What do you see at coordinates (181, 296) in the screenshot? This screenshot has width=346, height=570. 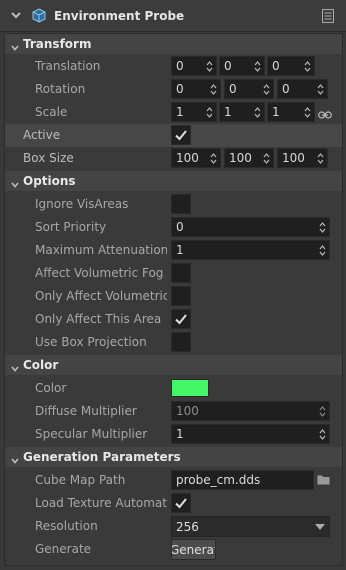 I see `only-affect-volumetric-checkbox` at bounding box center [181, 296].